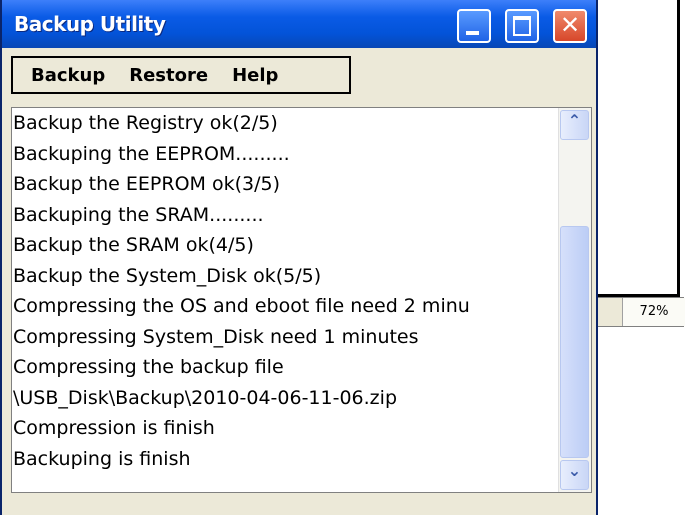  What do you see at coordinates (133, 245) in the screenshot?
I see `log-line: Backup the SRAM ok(4/5)` at bounding box center [133, 245].